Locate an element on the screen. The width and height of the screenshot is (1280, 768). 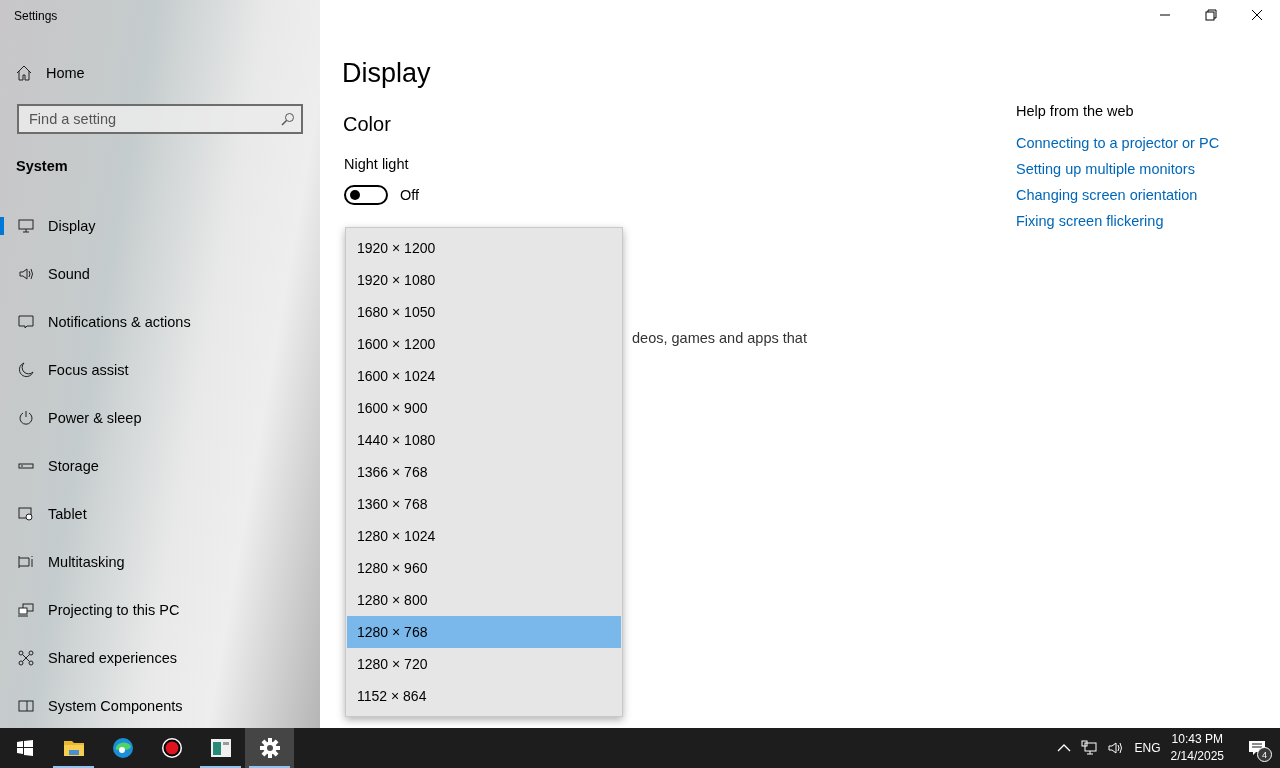
notification-count: 4 is located at coordinates (1264, 754).